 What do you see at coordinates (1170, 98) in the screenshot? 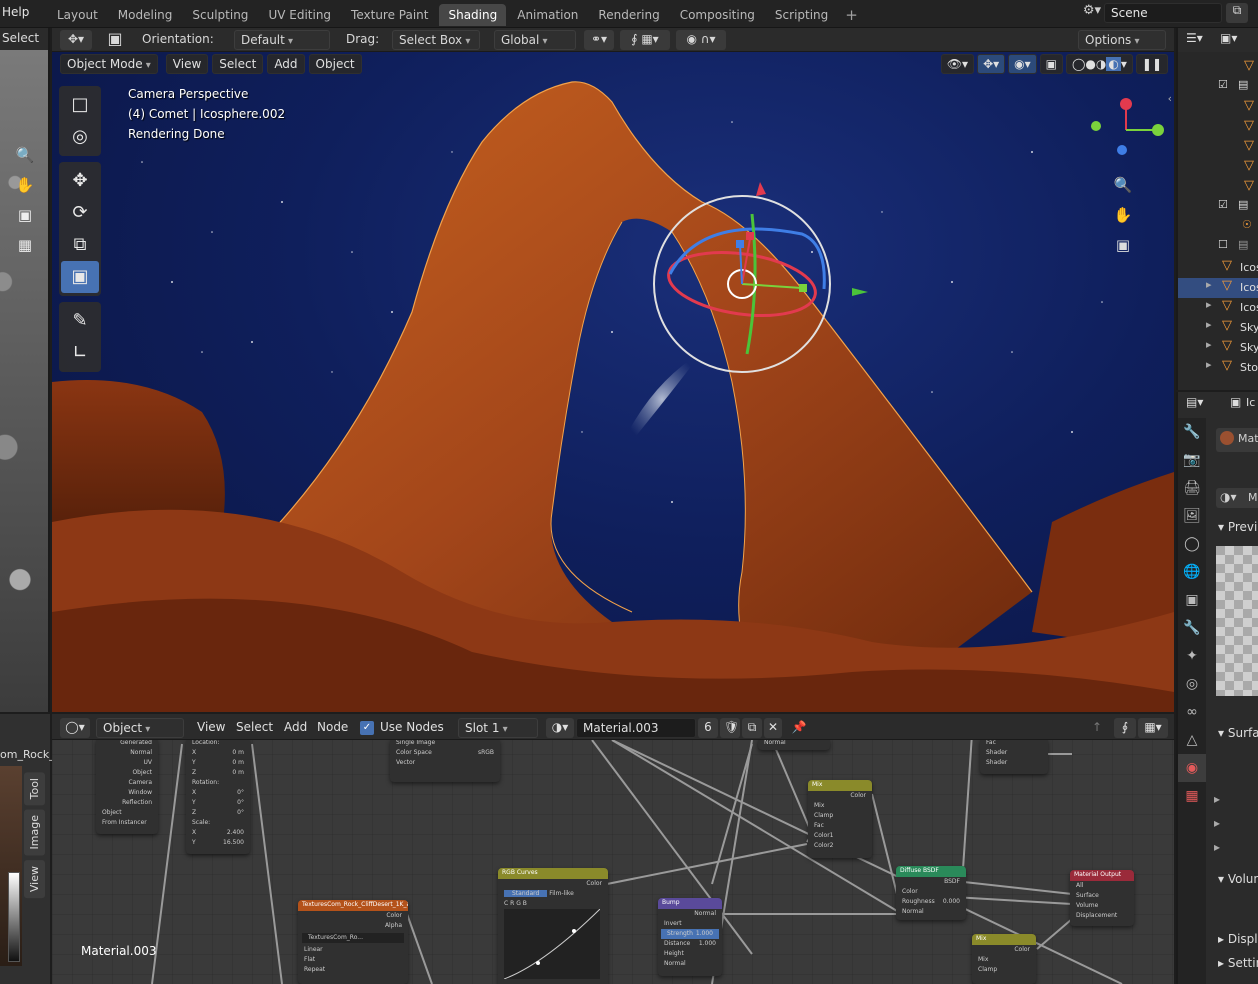
I see `sidebar-toggle-icon: ‹` at bounding box center [1170, 98].